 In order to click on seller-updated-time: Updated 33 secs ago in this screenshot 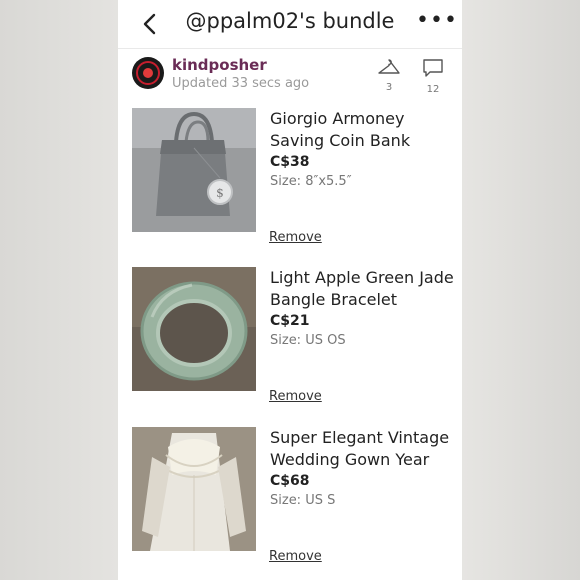, I will do `click(241, 83)`.